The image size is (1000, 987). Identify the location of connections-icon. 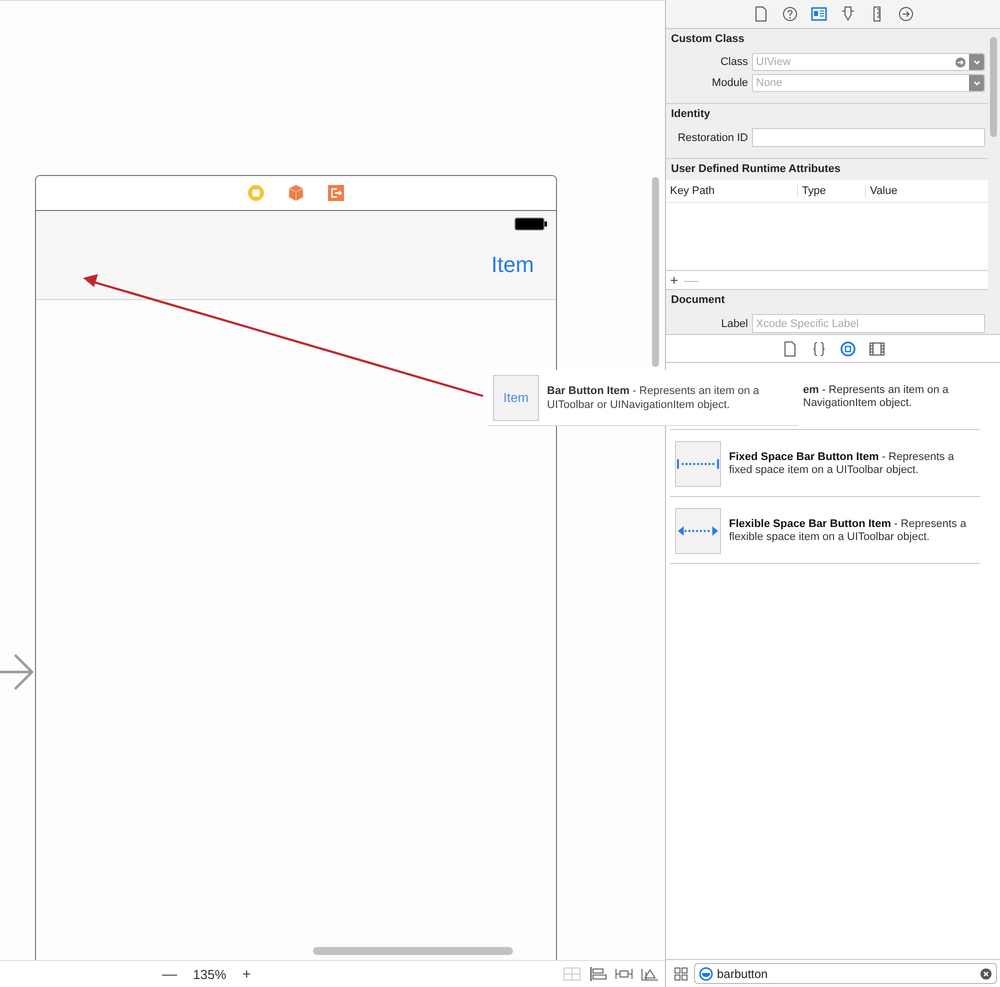
(906, 14).